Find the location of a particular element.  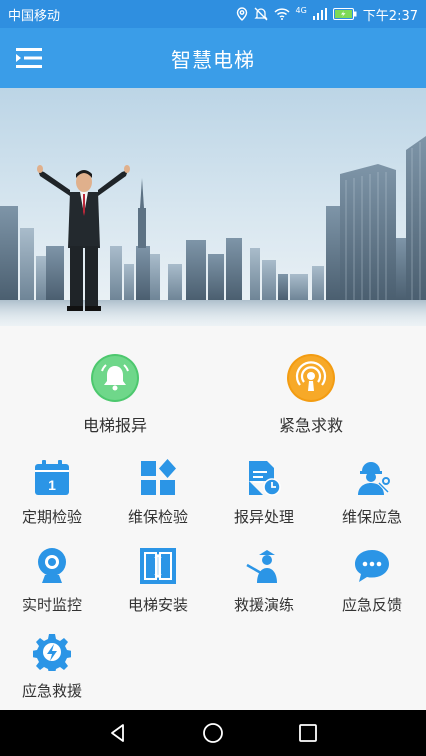

app-bar: 智慧电梯 is located at coordinates (213, 58).